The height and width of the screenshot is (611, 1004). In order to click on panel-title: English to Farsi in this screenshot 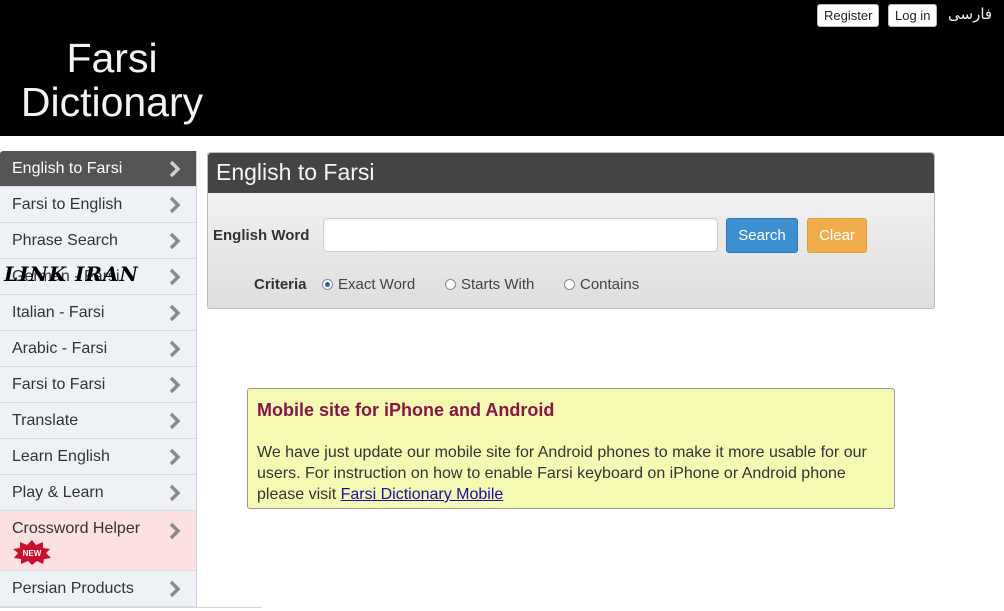, I will do `click(295, 172)`.